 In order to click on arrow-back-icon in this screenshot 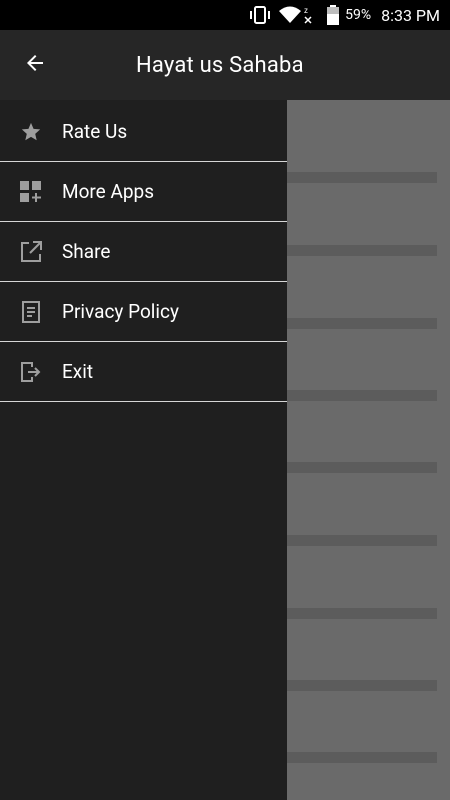, I will do `click(35, 65)`.